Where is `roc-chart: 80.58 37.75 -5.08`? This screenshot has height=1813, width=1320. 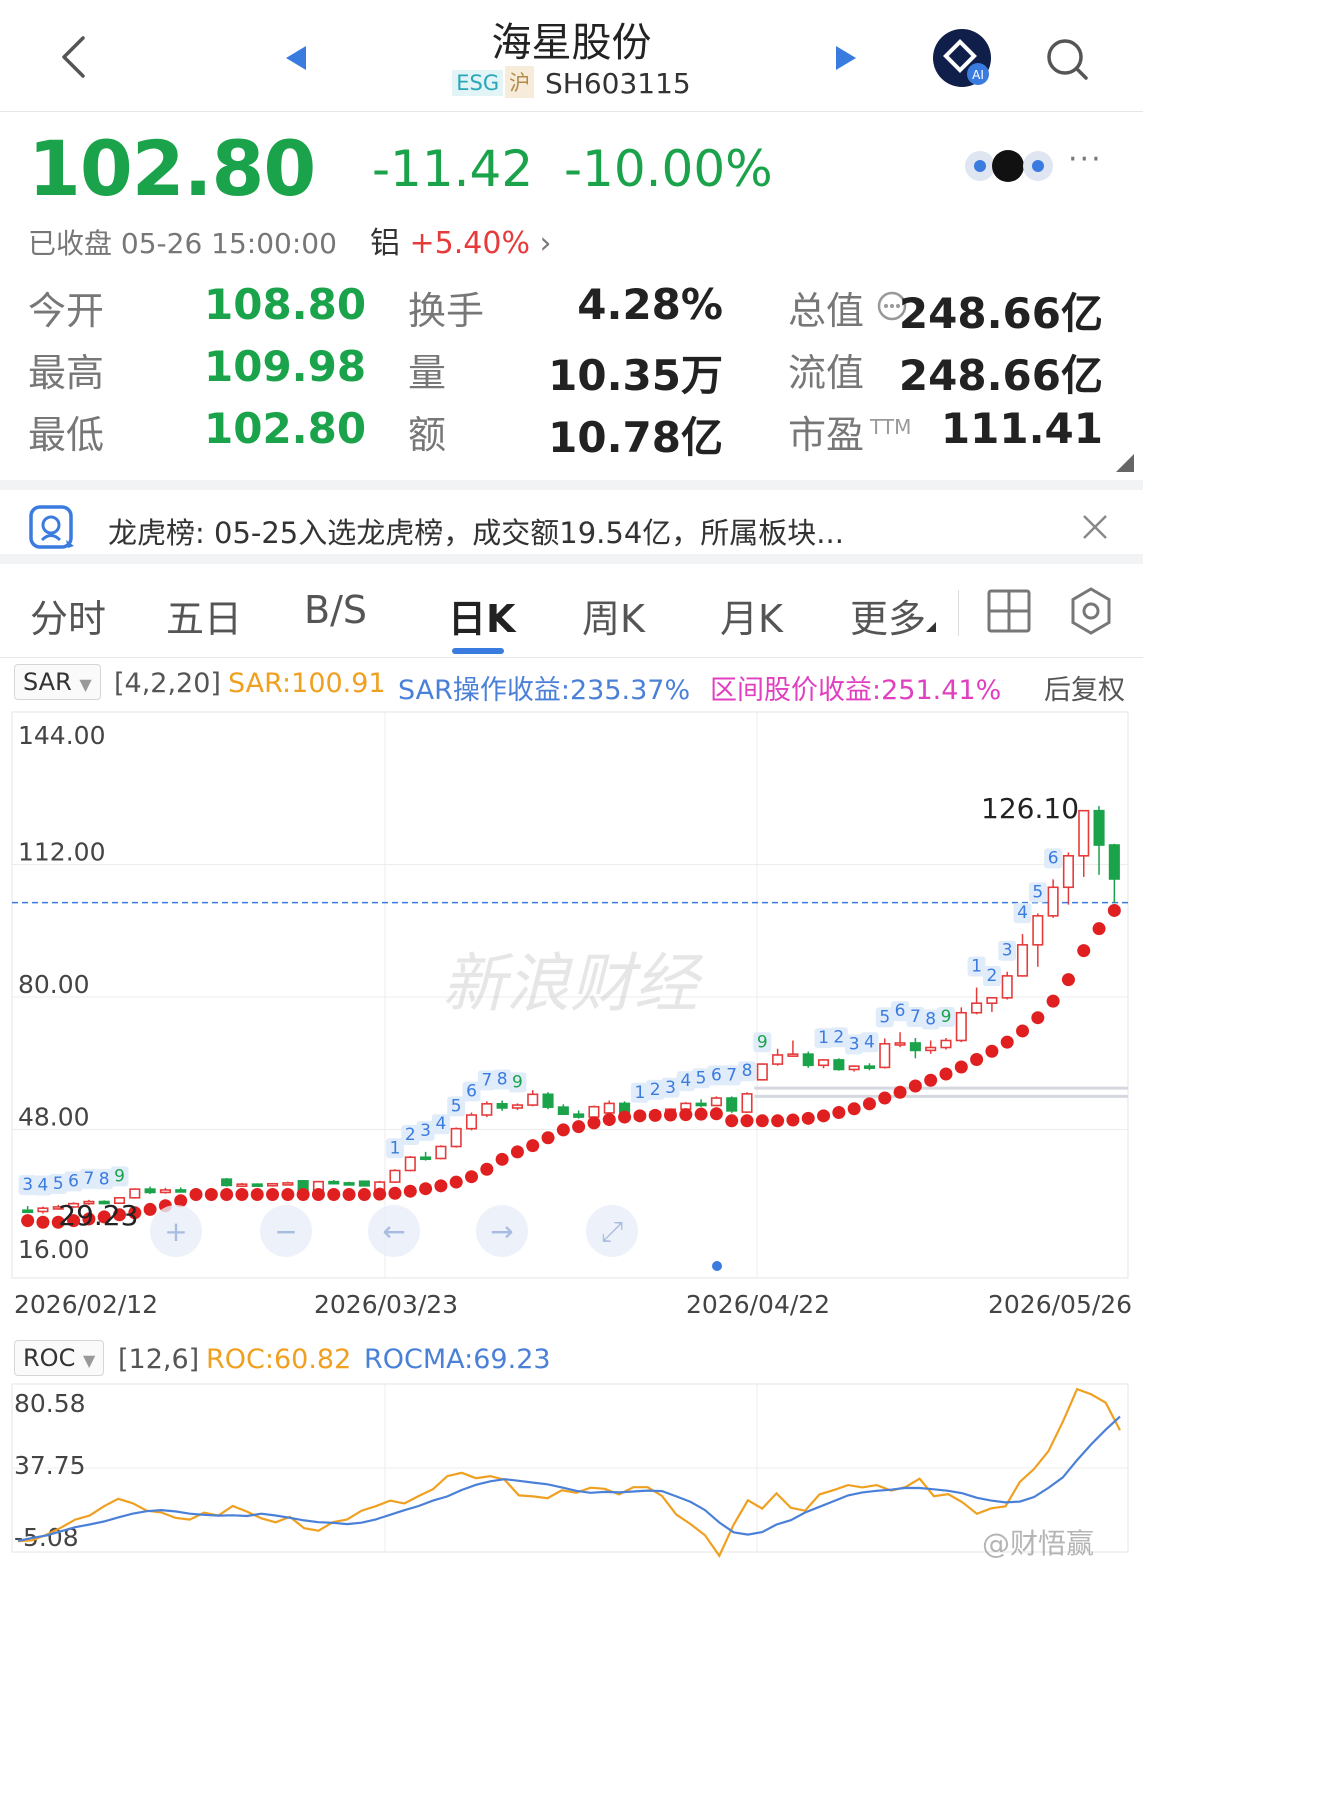
roc-chart: 80.58 37.75 -5.08 is located at coordinates (571, 1470).